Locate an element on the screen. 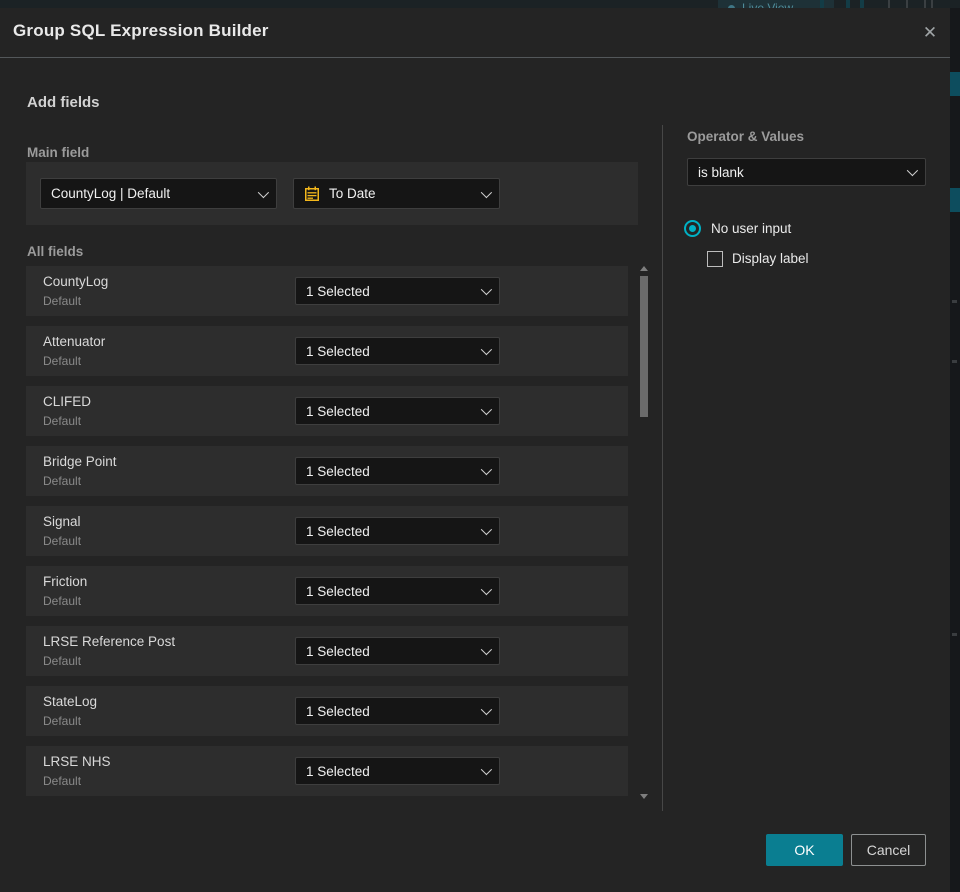 The height and width of the screenshot is (892, 960). main-field-dropdown-value: CountyLog | Default is located at coordinates (111, 193).